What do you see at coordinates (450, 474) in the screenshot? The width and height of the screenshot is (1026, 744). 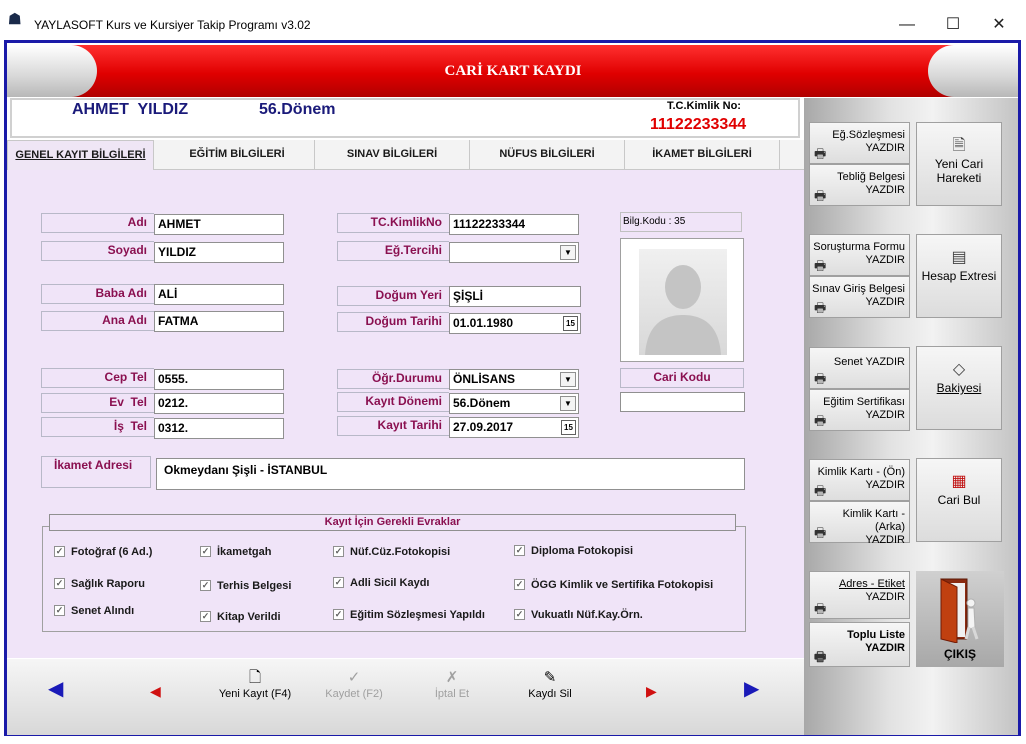 I see `adres-input: Okmeydanı Şişli - İSTANBUL` at bounding box center [450, 474].